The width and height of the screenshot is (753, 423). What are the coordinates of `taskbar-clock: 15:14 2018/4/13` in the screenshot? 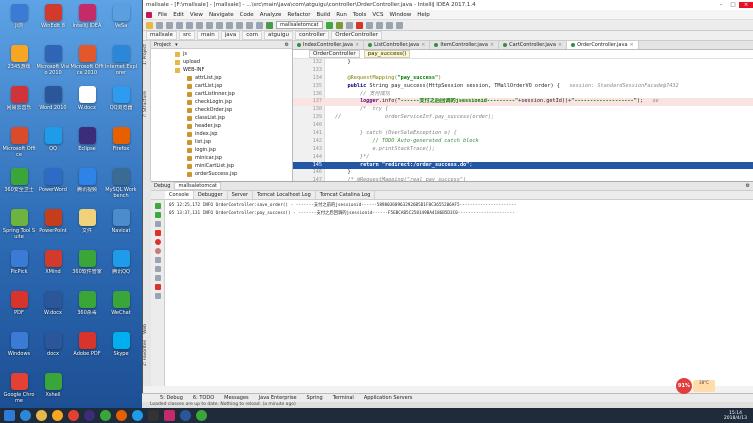 It's located at (735, 416).